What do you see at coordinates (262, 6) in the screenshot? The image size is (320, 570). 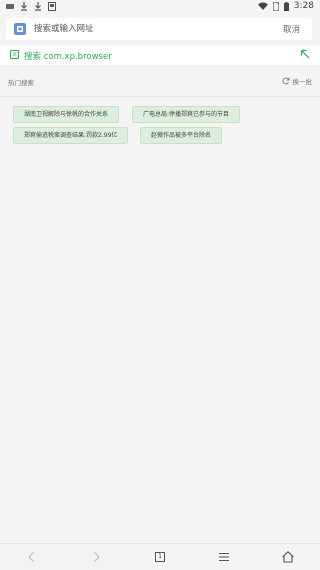 I see `wifi-icon` at bounding box center [262, 6].